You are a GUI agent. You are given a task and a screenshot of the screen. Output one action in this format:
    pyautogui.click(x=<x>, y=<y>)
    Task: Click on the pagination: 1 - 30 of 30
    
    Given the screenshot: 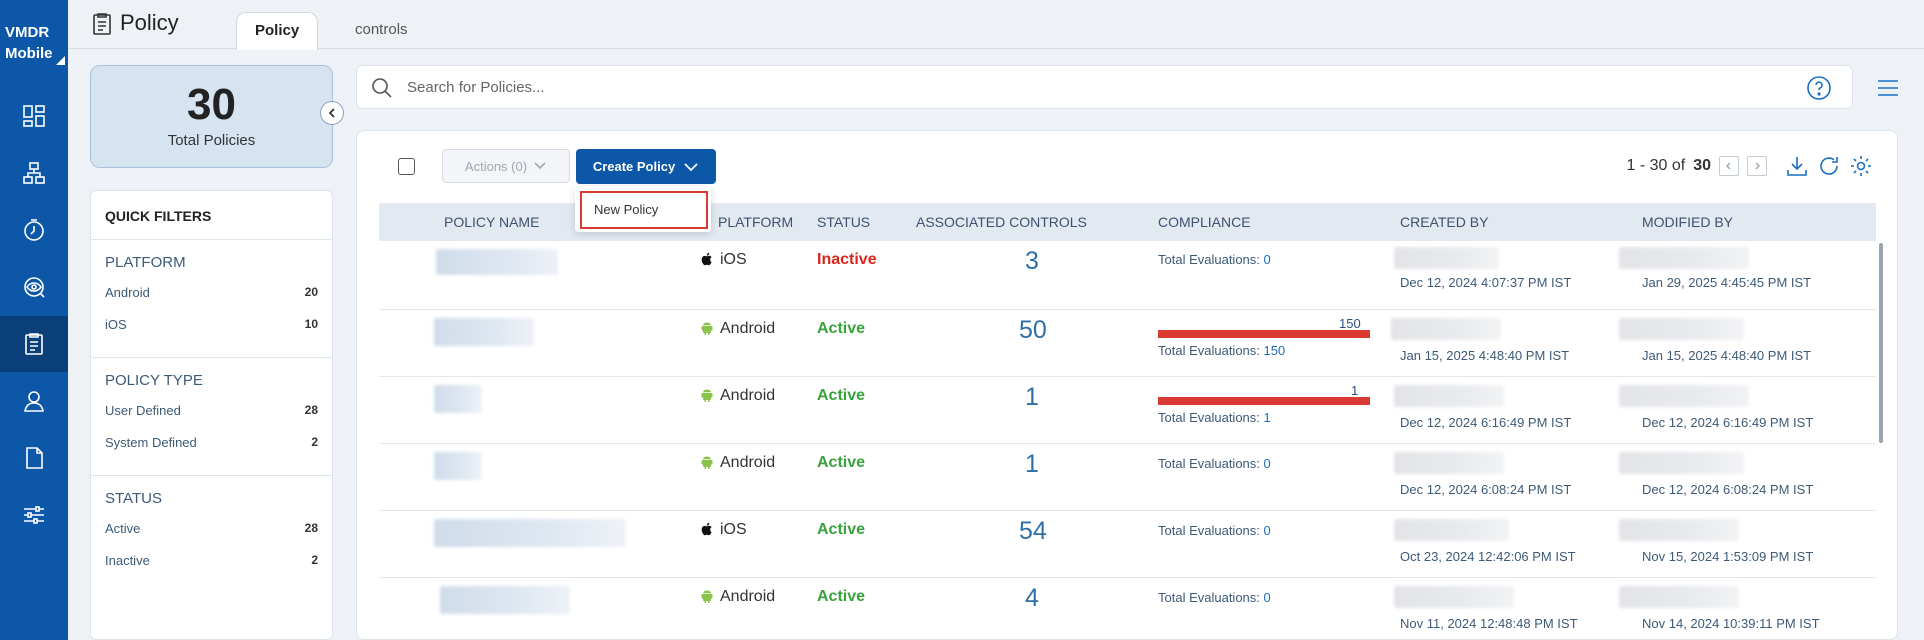 What is the action you would take?
    pyautogui.click(x=1750, y=166)
    